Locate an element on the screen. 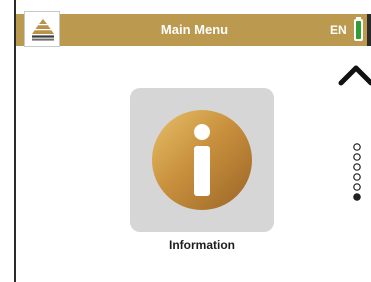 Image resolution: width=371 pixels, height=282 pixels. page-dot-active is located at coordinates (357, 197).